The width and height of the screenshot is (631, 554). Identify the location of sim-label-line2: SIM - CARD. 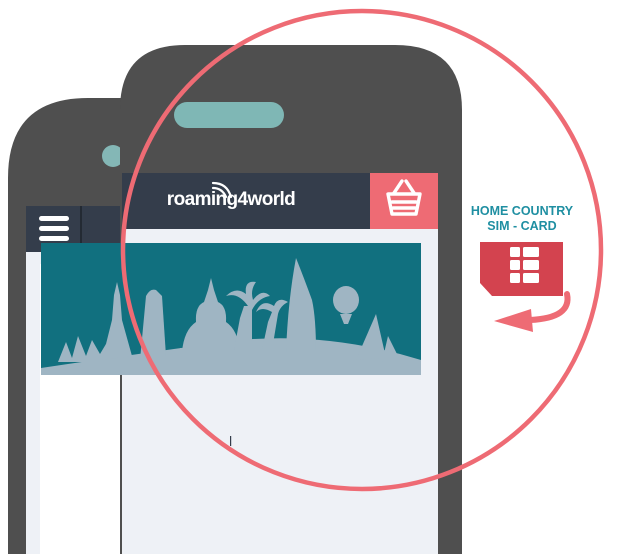
(522, 226).